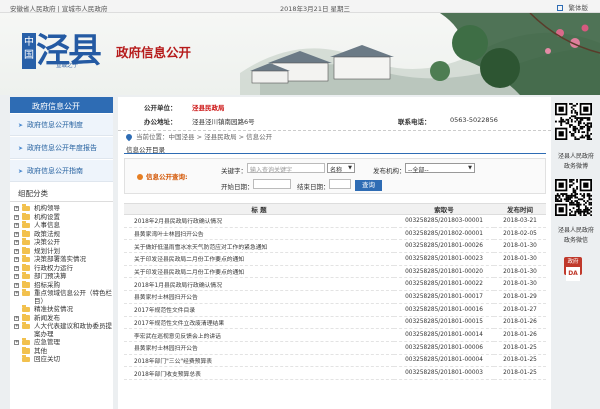  What do you see at coordinates (61, 171) in the screenshot?
I see `sidebar-item-guide: ➤ 政府信息公开指南` at bounding box center [61, 171].